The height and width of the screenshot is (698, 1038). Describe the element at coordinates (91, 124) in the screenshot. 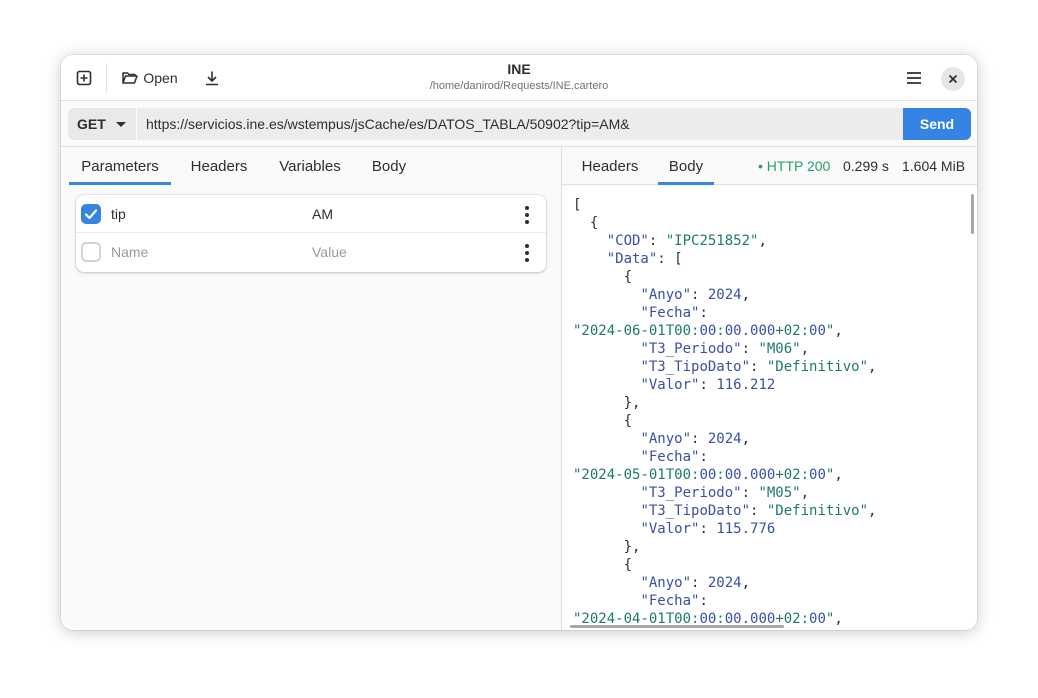

I see `http-method-value: GET` at that location.